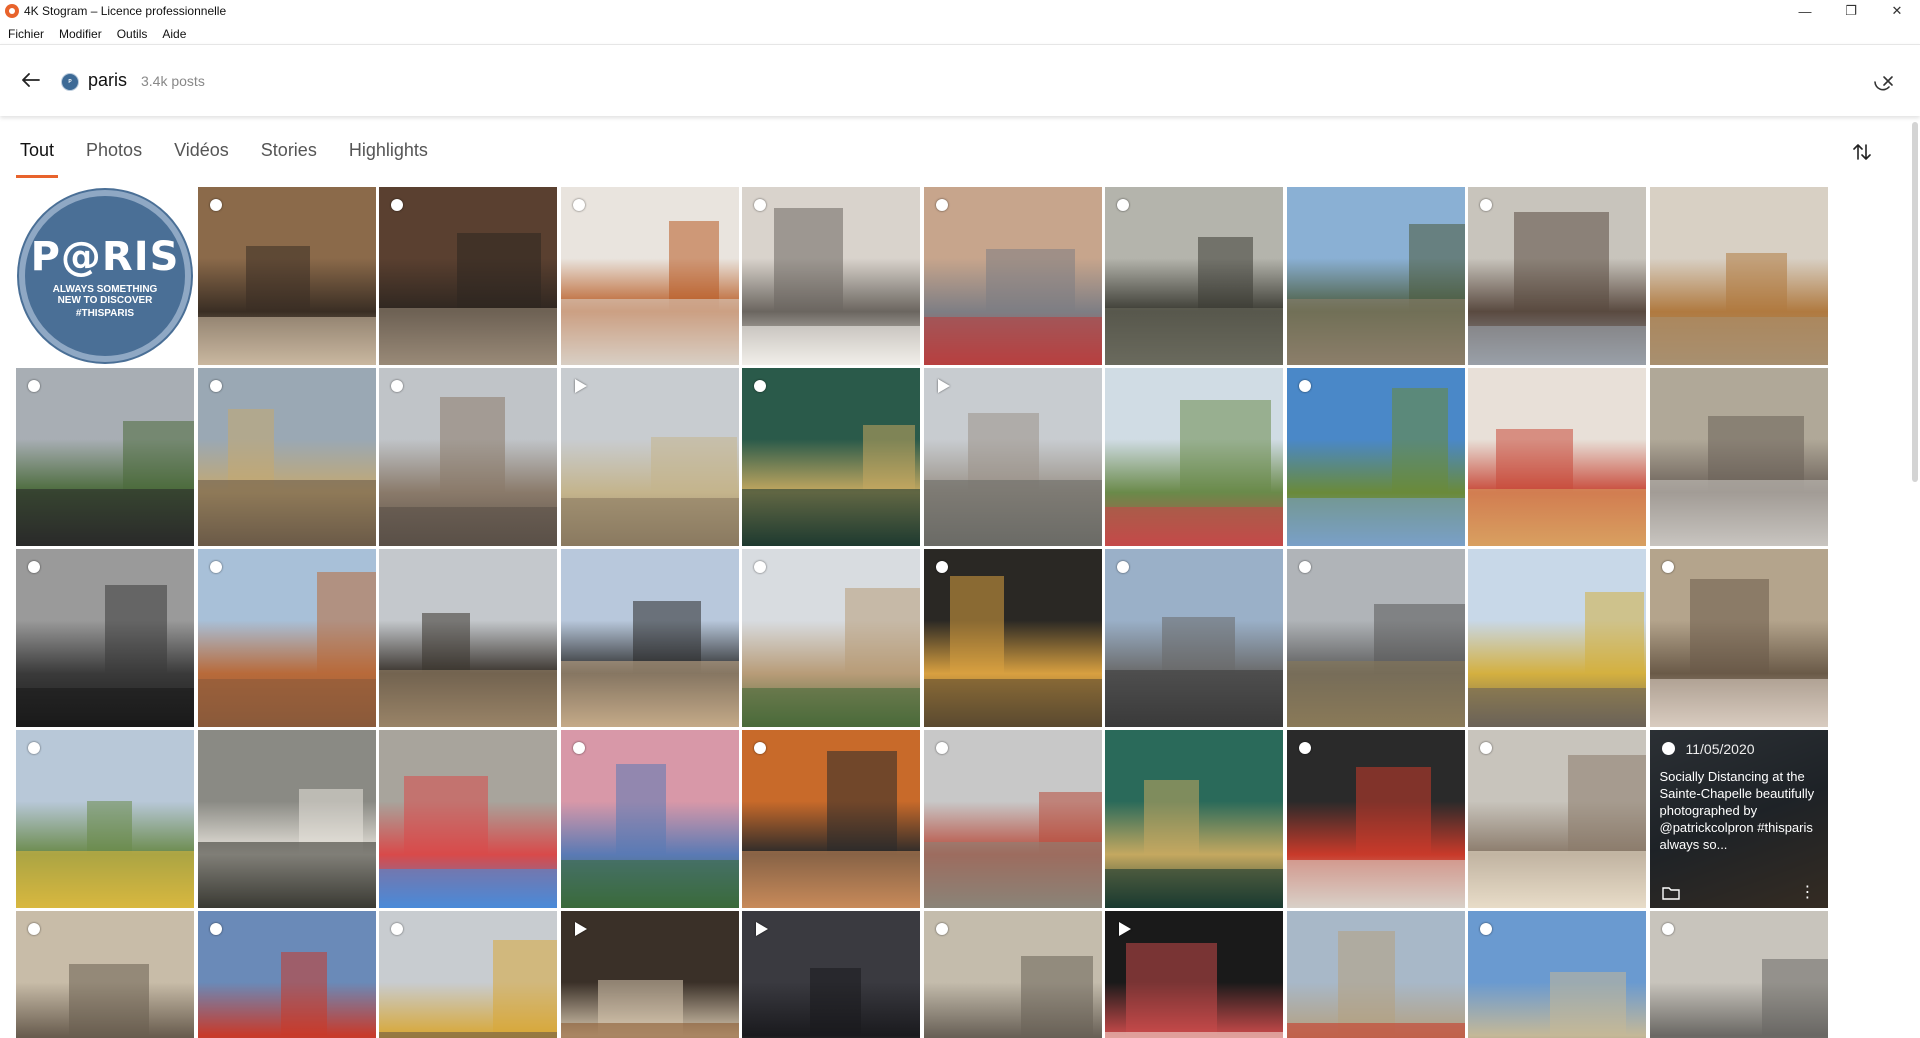 This screenshot has width=1920, height=1038. Describe the element at coordinates (80, 34) in the screenshot. I see `menu-item-modifier: Modifier` at that location.